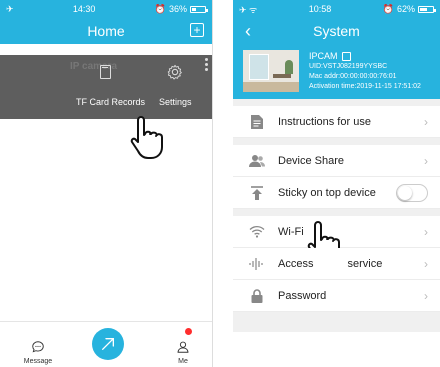 Image resolution: width=440 pixels, height=367 pixels. I want to click on camera-card-overlay: IP camera TF Card Records Settings, so click(106, 107).